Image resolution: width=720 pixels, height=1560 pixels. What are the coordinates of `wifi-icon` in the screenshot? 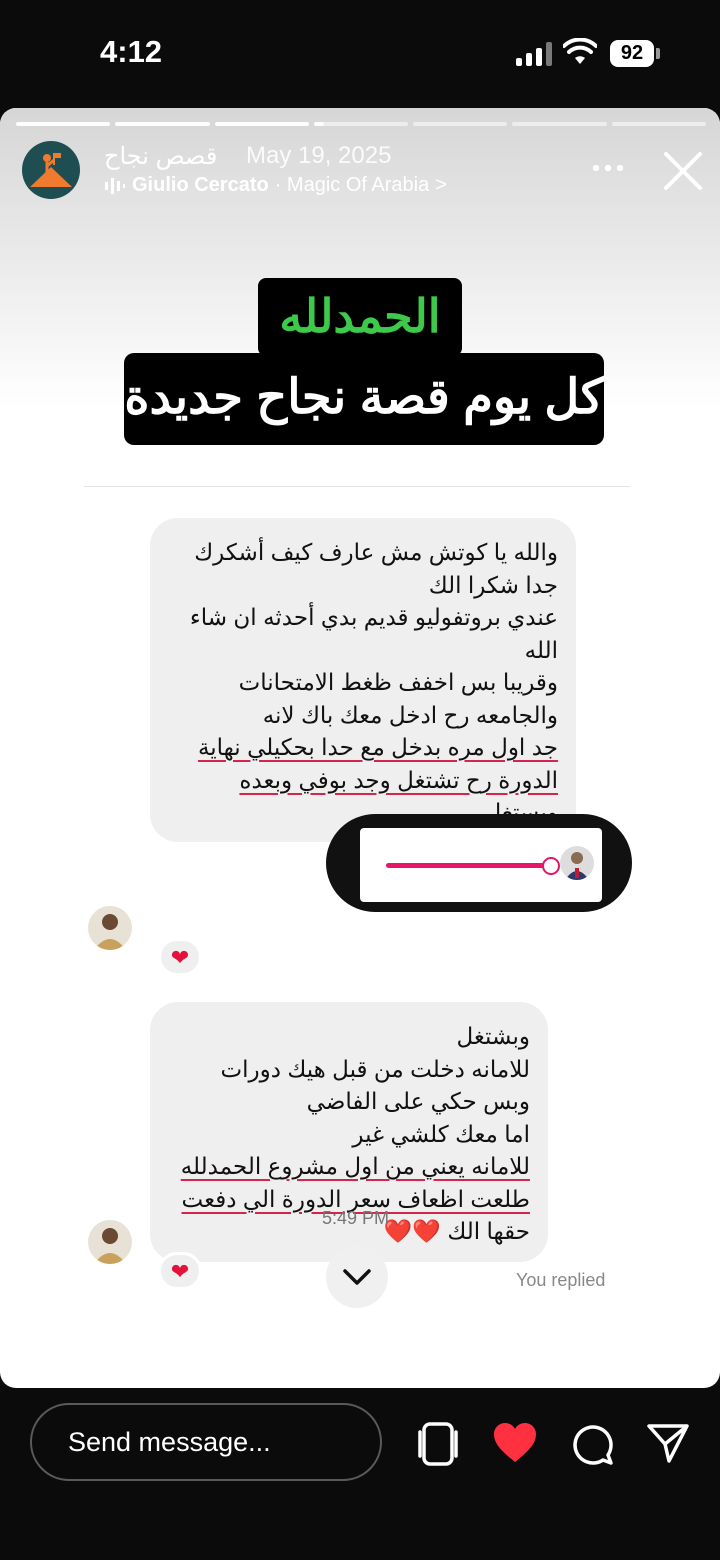 It's located at (580, 51).